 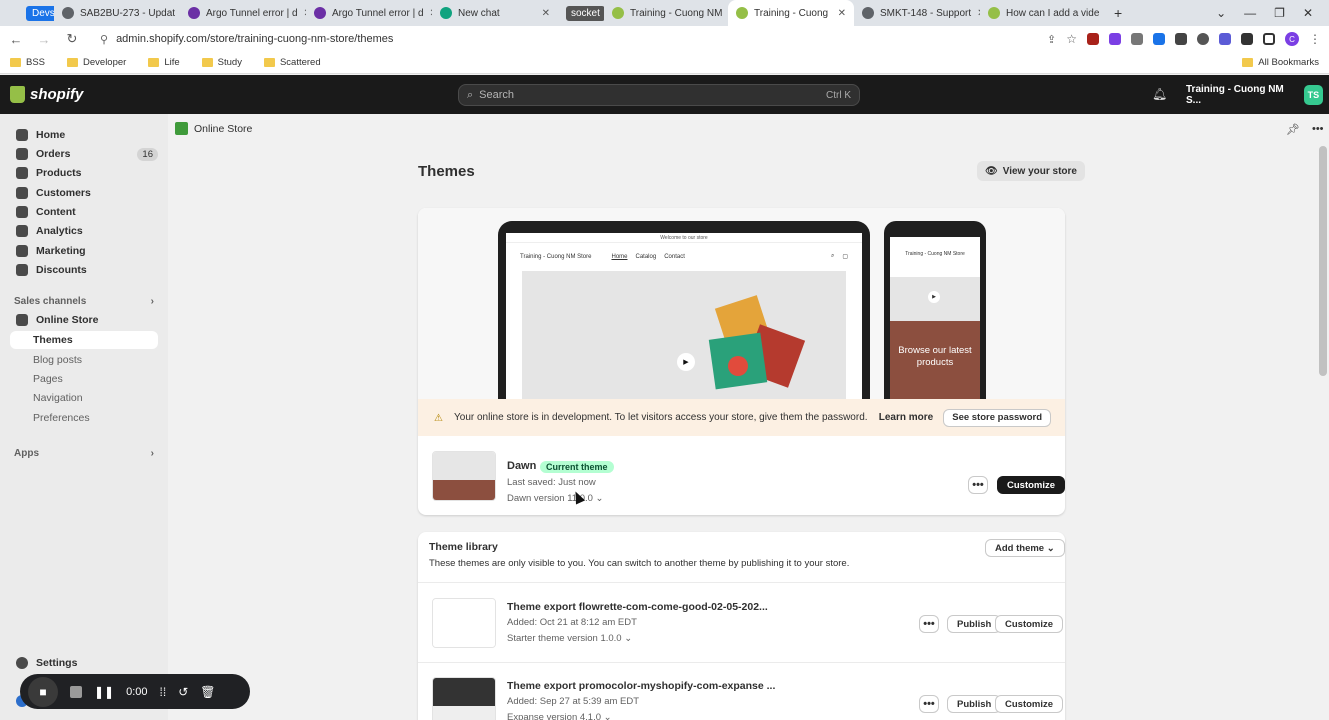 What do you see at coordinates (464, 476) in the screenshot?
I see `current-theme-thumbnail` at bounding box center [464, 476].